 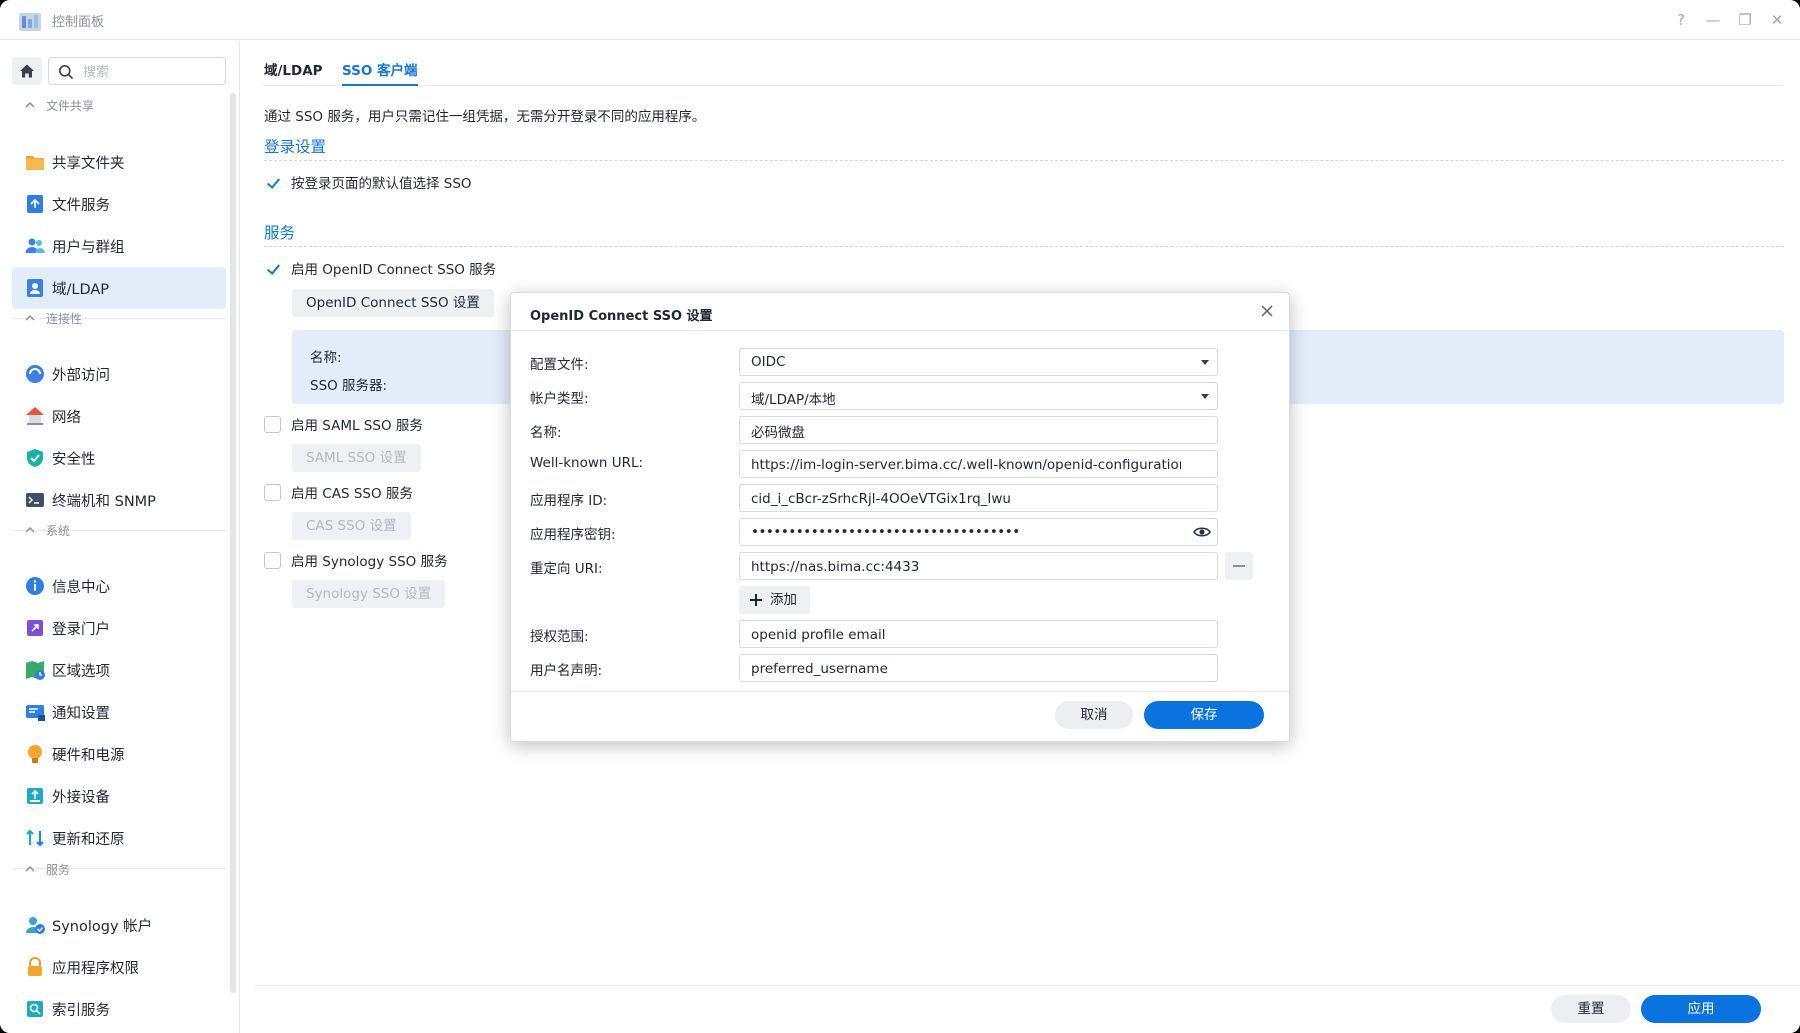 I want to click on help-icon: ?, so click(x=1681, y=20).